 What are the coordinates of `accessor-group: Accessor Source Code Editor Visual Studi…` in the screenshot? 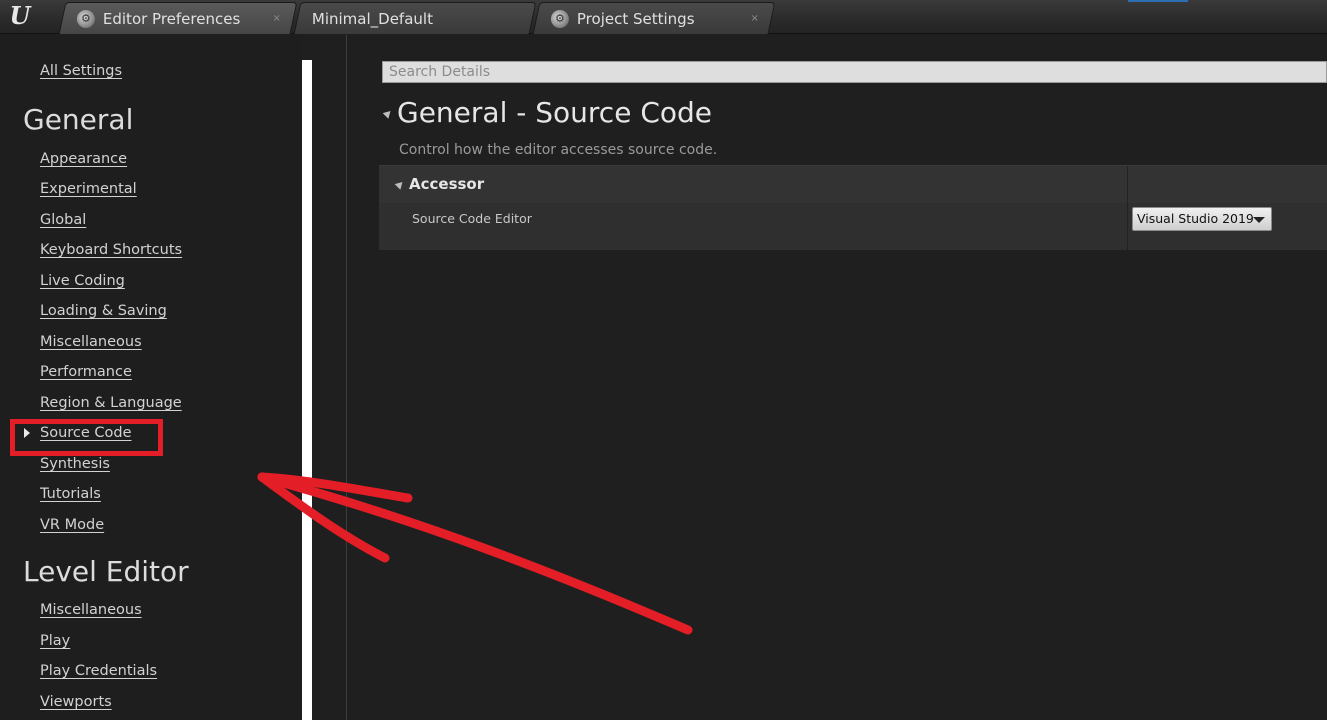 It's located at (853, 207).